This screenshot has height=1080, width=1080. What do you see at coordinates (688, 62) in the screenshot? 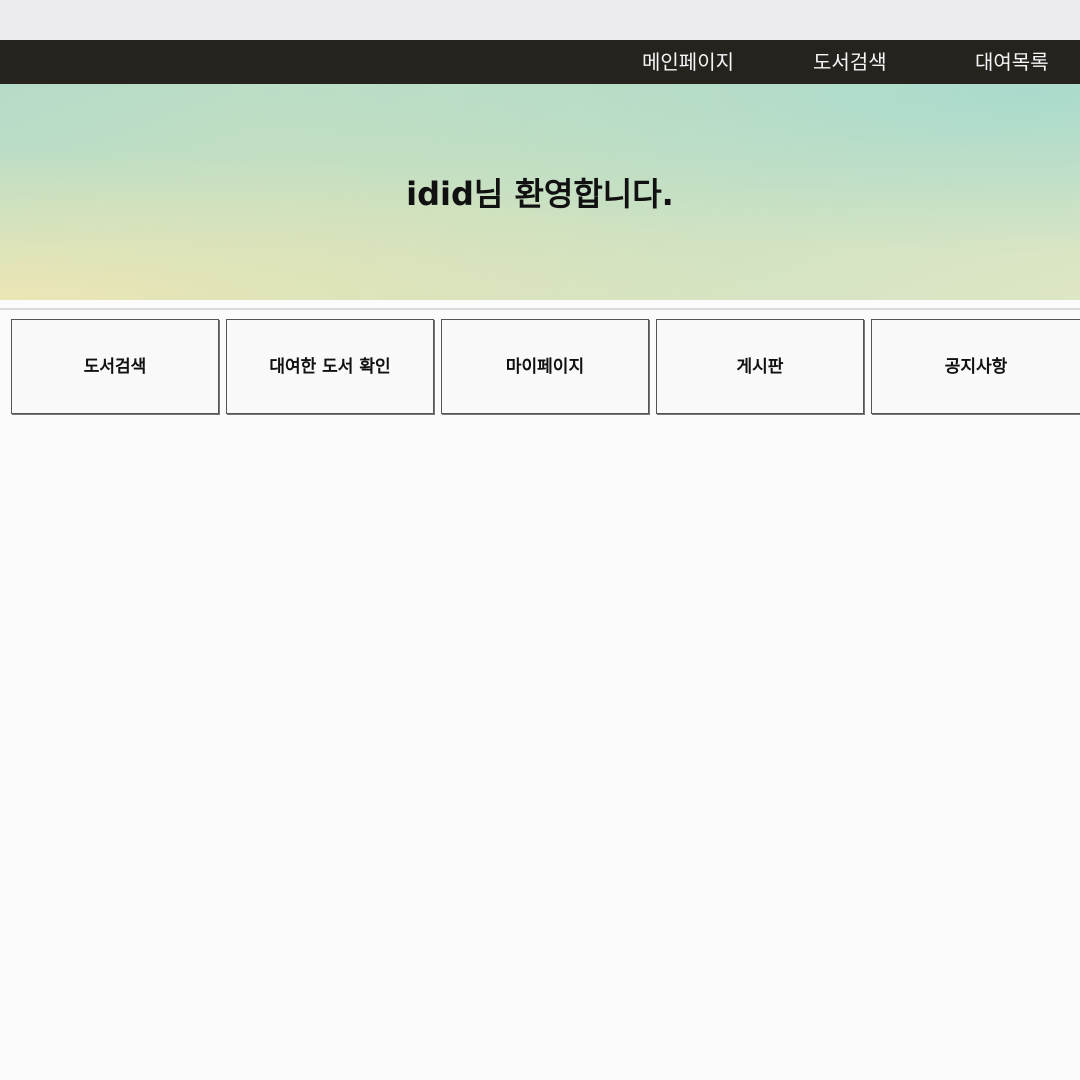
I see `nav-link-main-page: 메인페이지` at bounding box center [688, 62].